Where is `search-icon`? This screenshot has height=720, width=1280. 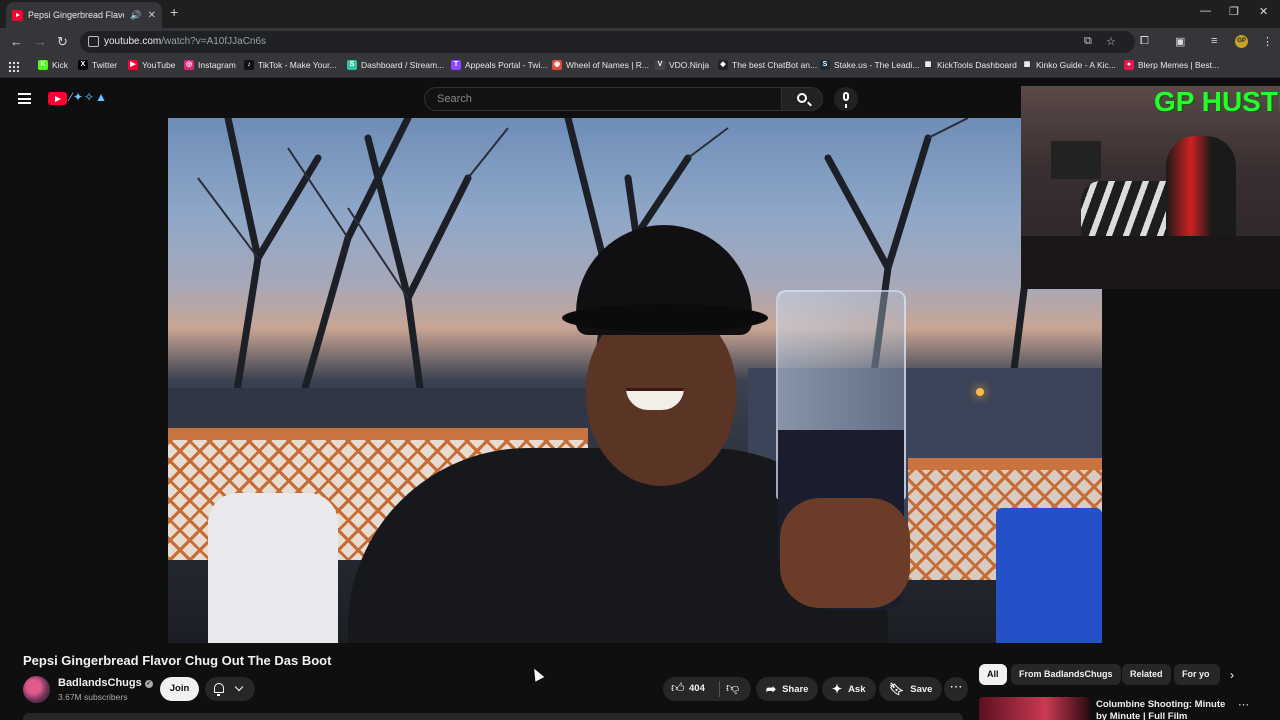
search-icon is located at coordinates (802, 98).